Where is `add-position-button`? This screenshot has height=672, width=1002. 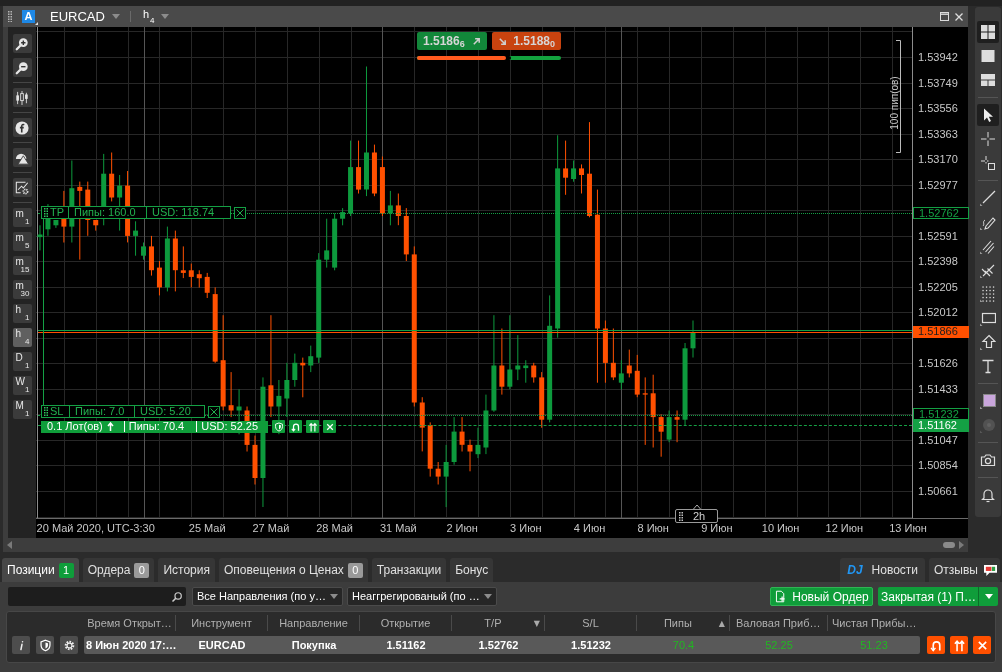
add-position-button is located at coordinates (312, 426).